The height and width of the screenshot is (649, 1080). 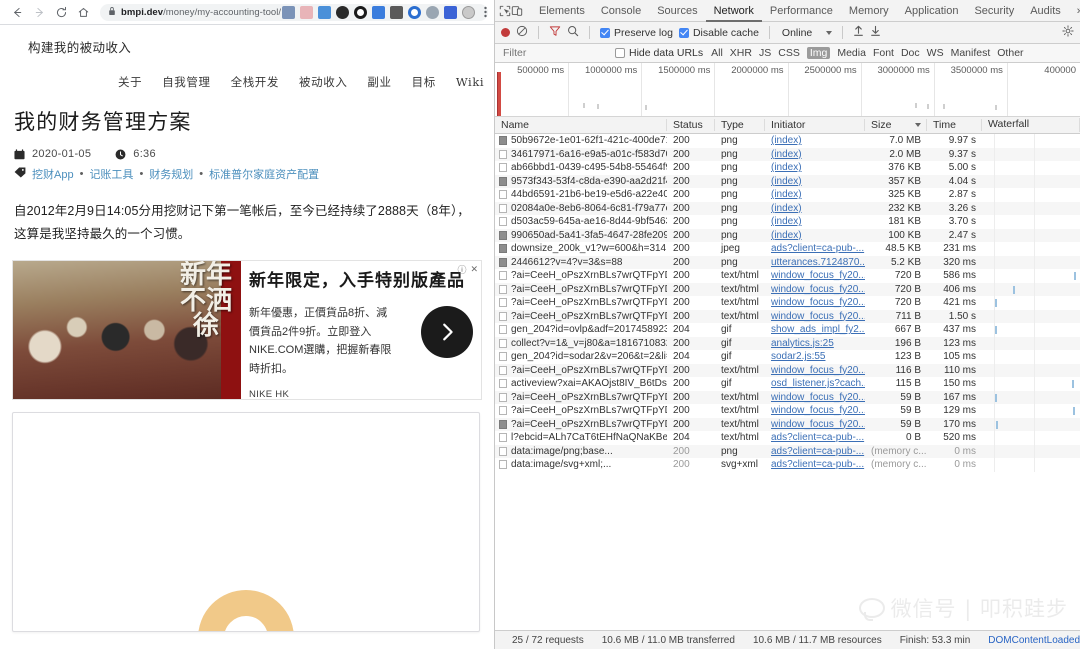 What do you see at coordinates (461, 269) in the screenshot?
I see `ad-info-icon: ⓘ` at bounding box center [461, 269].